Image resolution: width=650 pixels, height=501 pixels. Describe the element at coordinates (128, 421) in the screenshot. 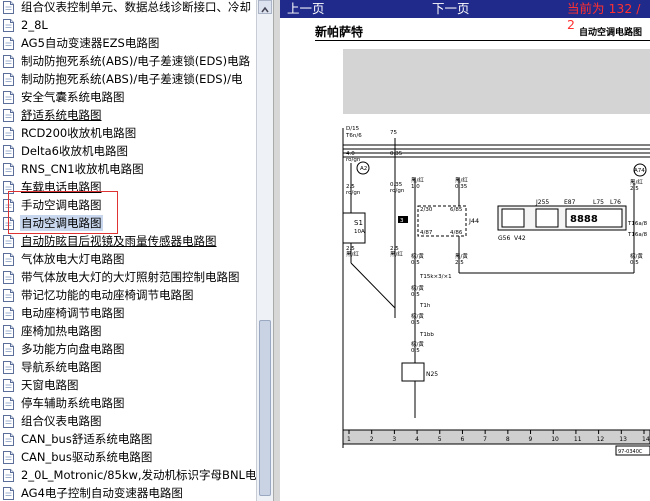

I see `tree-item: 组合仪表电路图` at that location.